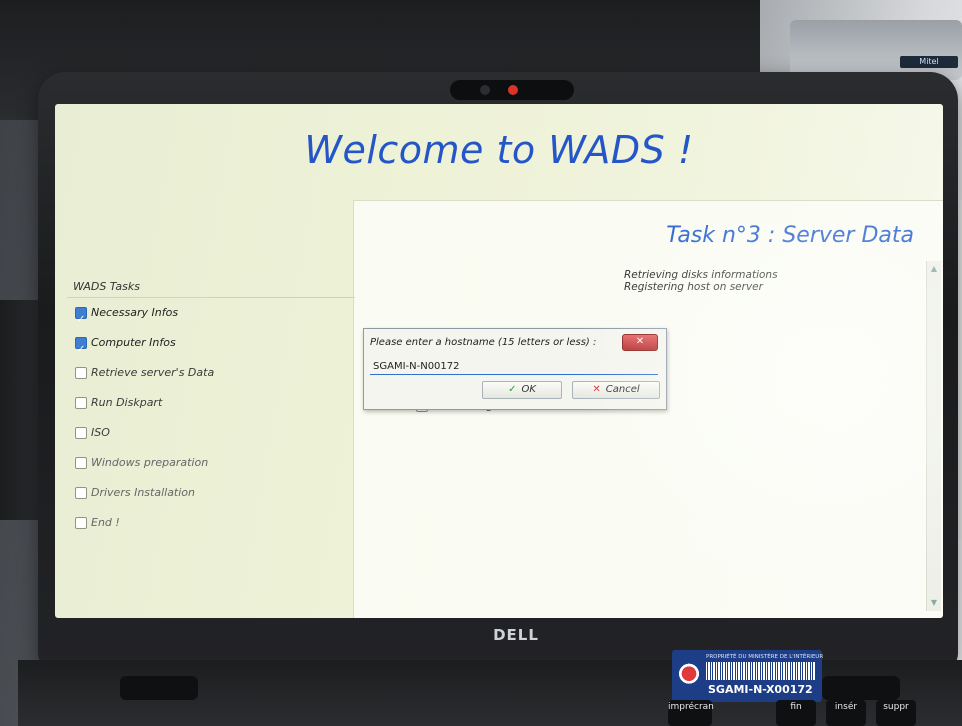 Image resolution: width=962 pixels, height=726 pixels. I want to click on key-imprecran: imprécran, so click(691, 713).